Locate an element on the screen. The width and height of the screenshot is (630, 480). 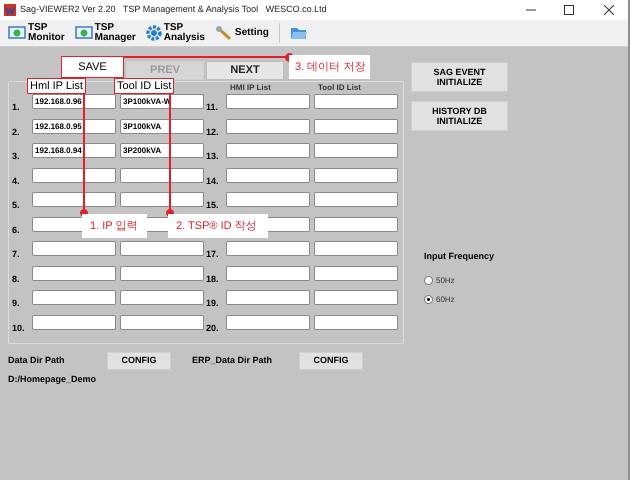
wrench-icon is located at coordinates (223, 33).